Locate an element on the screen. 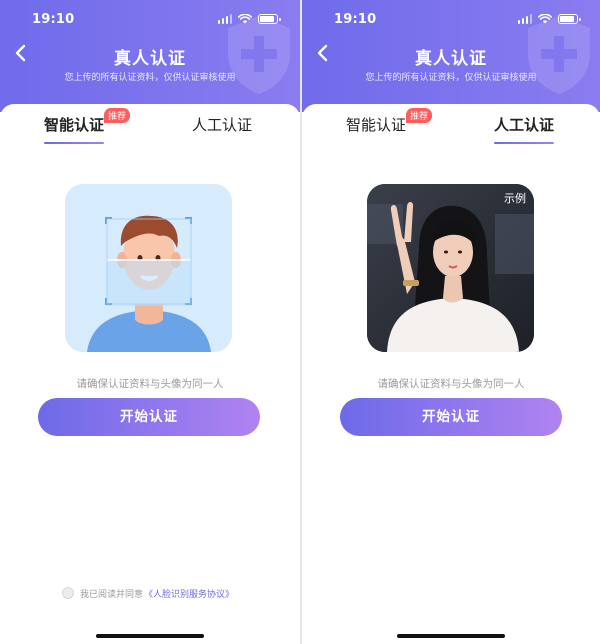  avatar-illustration is located at coordinates (148, 268).